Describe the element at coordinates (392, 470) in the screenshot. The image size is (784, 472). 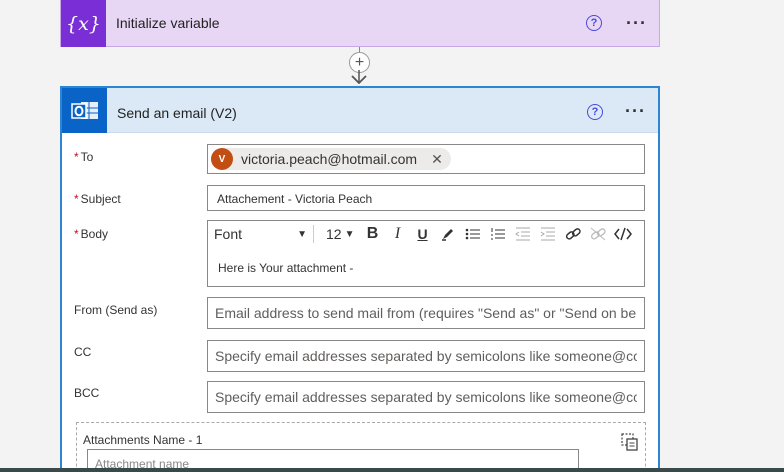
I see `window-bottom-edge` at that location.